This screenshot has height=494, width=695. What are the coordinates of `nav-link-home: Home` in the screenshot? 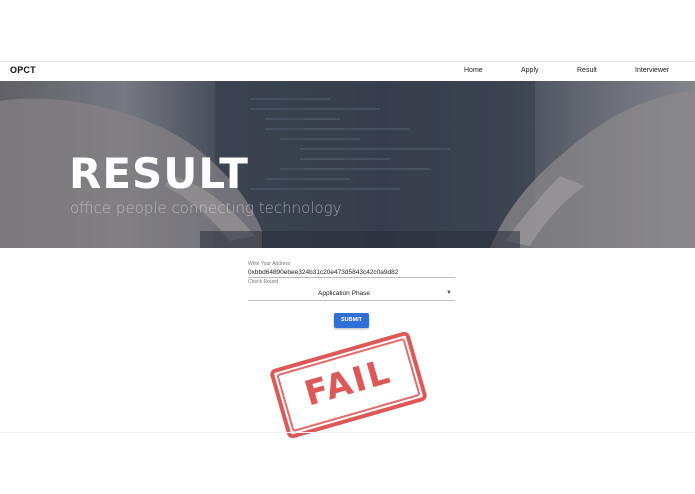 It's located at (473, 70).